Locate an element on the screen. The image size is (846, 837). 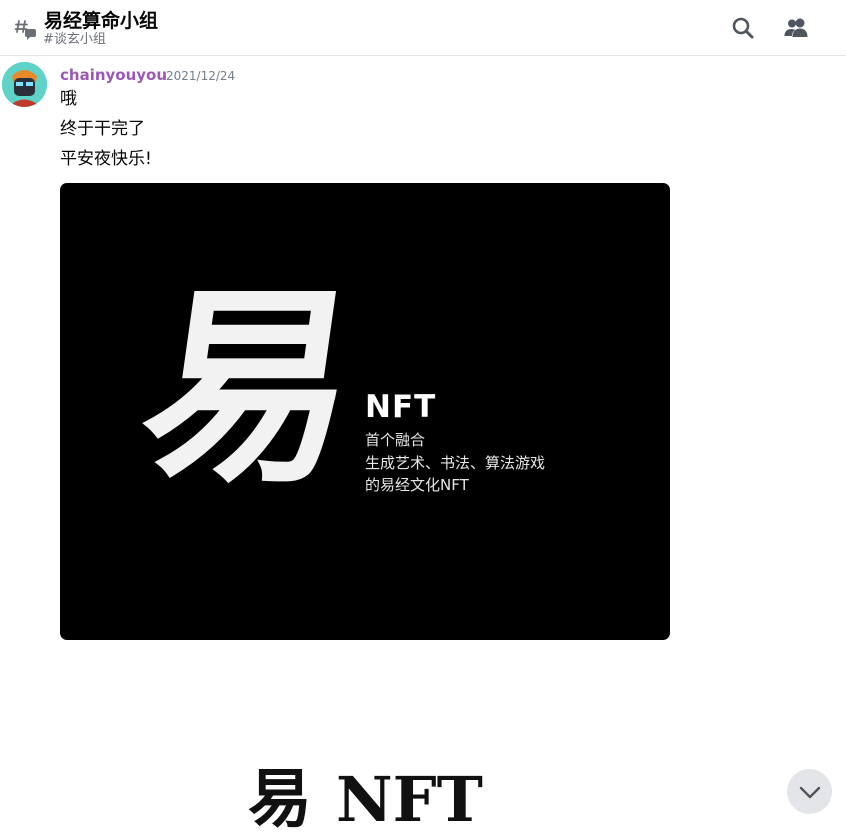
search-icon is located at coordinates (743, 28).